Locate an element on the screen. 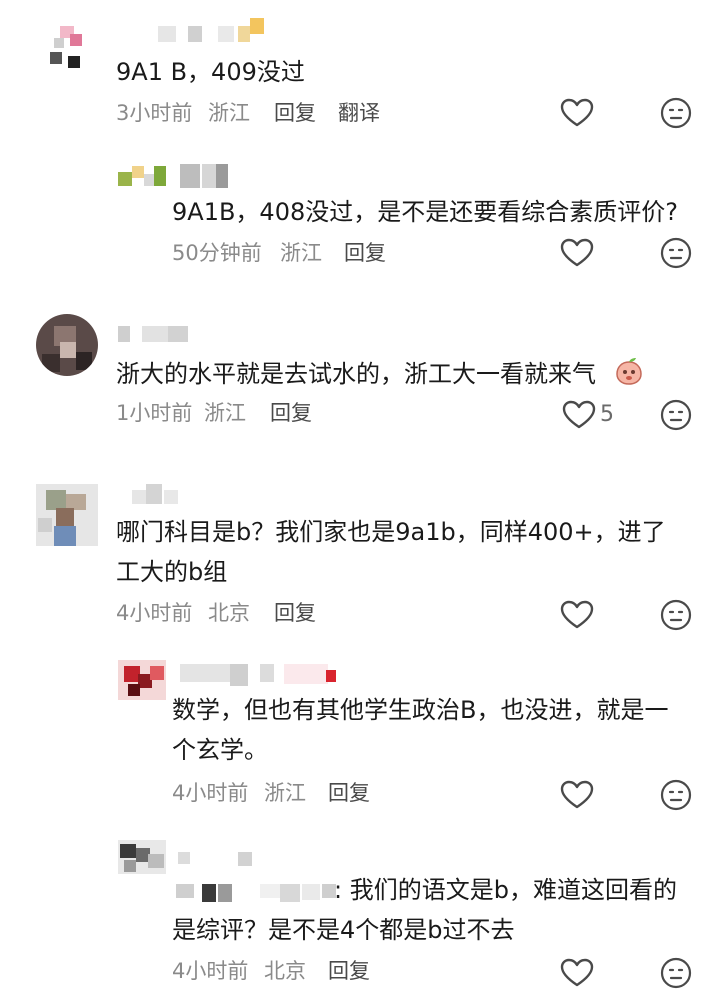 Image resolution: width=720 pixels, height=1008 pixels. reply-text-line1: 数学，但也有其他学生政治B，也没进，就是一 is located at coordinates (420, 710).